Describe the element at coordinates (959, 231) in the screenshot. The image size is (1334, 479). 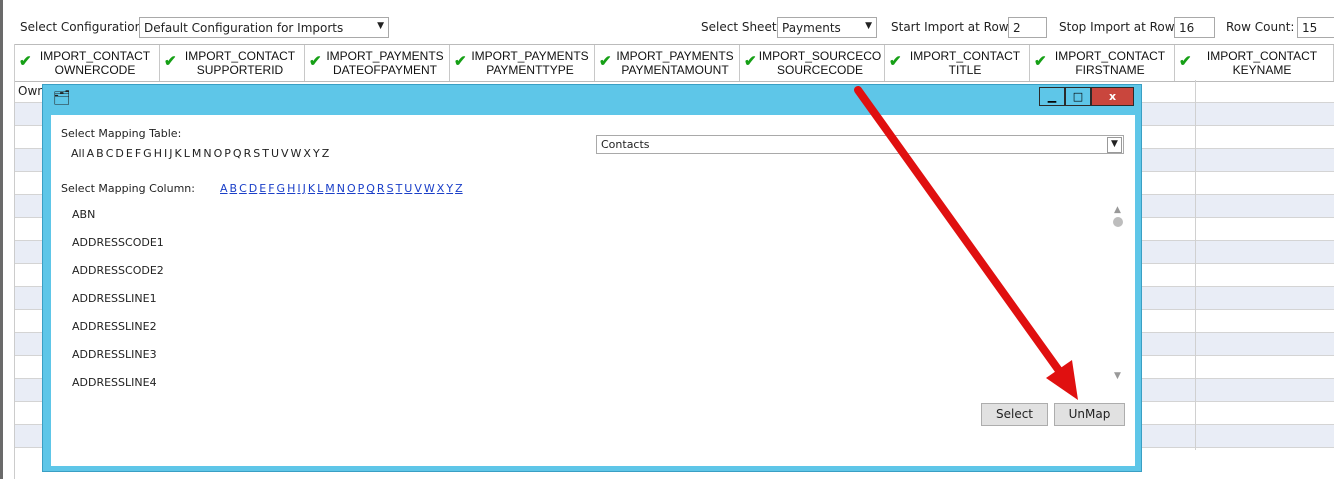
I see `arrow-shaft` at that location.